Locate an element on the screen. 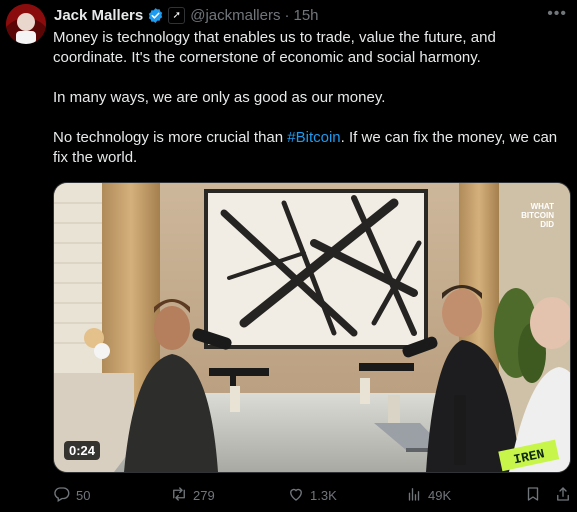  bookmark-icon is located at coordinates (533, 495).